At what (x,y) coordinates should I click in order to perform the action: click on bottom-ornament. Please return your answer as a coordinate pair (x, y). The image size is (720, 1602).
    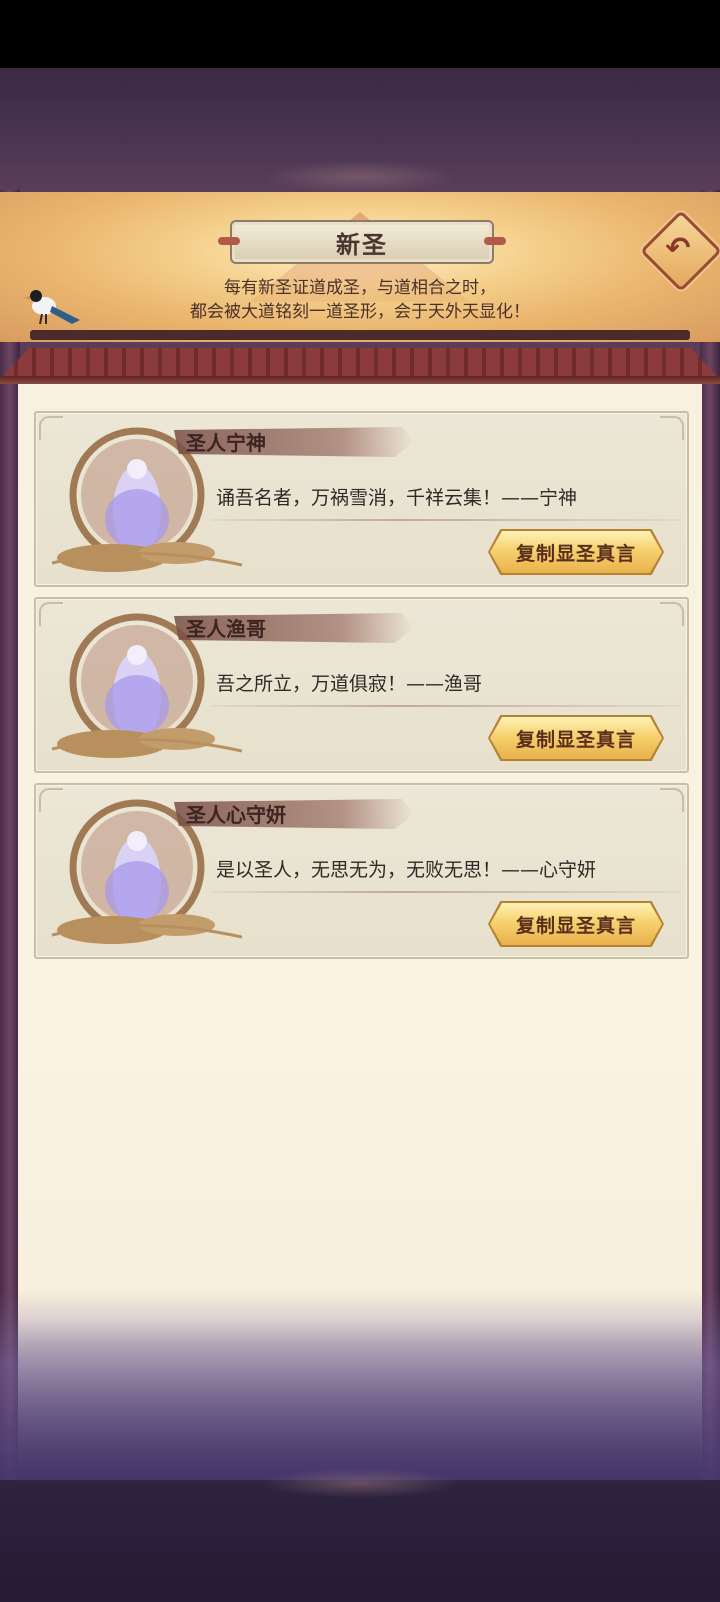
    Looking at the image, I should click on (360, 1483).